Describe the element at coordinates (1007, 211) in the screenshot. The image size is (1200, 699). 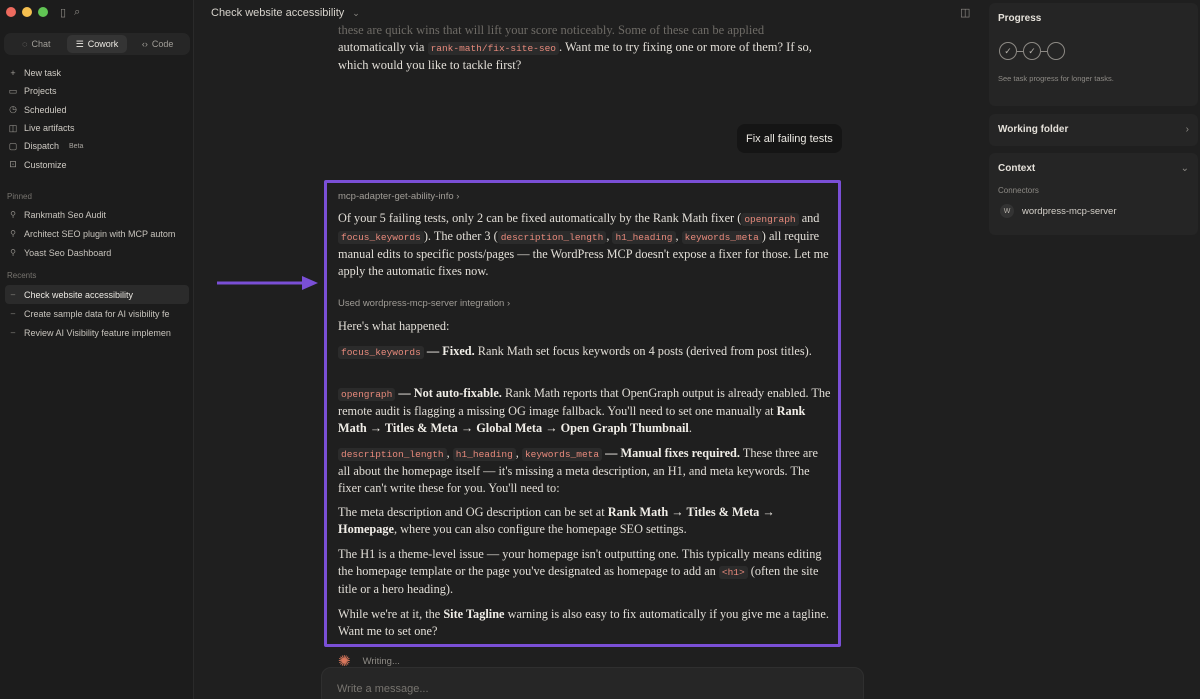
I see `wordpress-icon: W` at that location.